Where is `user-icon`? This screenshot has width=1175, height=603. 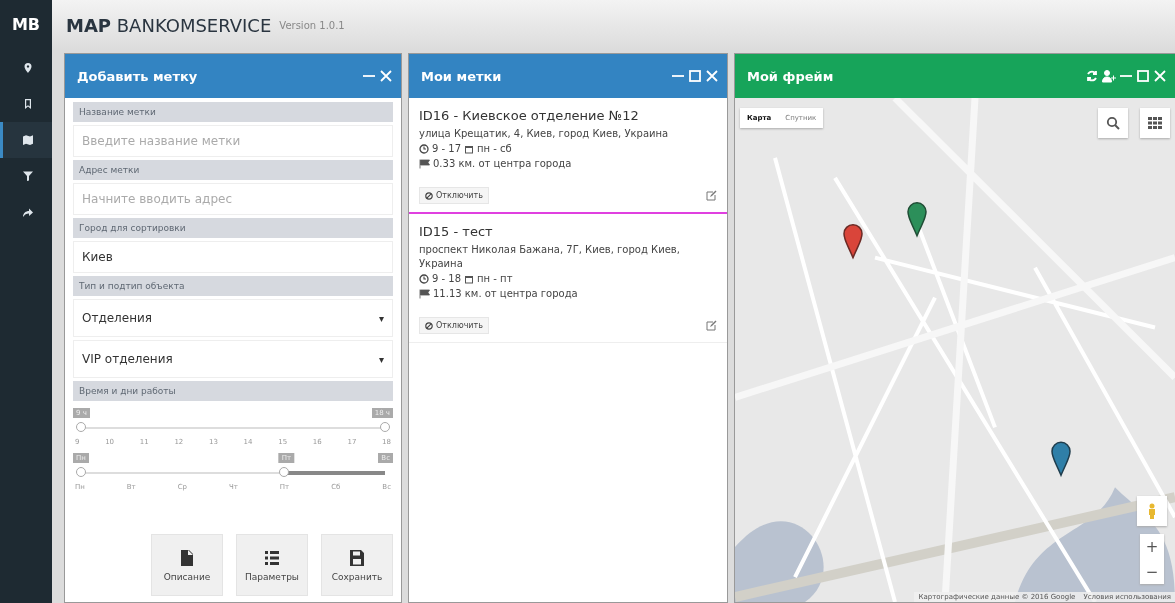
user-icon is located at coordinates (1109, 76).